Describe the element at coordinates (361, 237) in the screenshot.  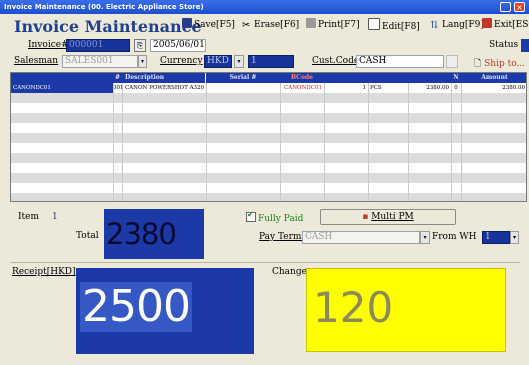
I see `pay-terms-field: CASH` at that location.